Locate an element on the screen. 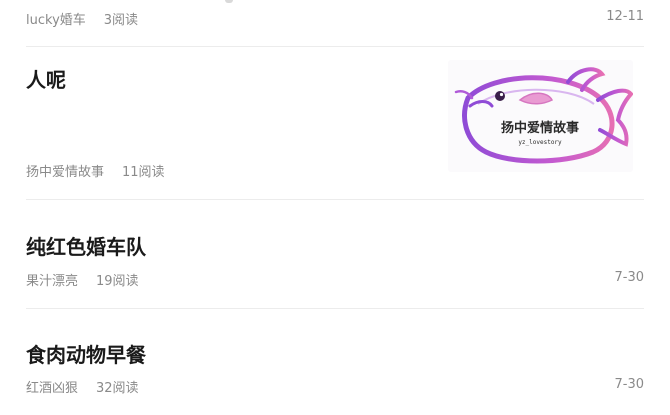 The width and height of the screenshot is (670, 415). fish-logo-image: 扬中爱情故事 yz_lovestory is located at coordinates (543, 115).